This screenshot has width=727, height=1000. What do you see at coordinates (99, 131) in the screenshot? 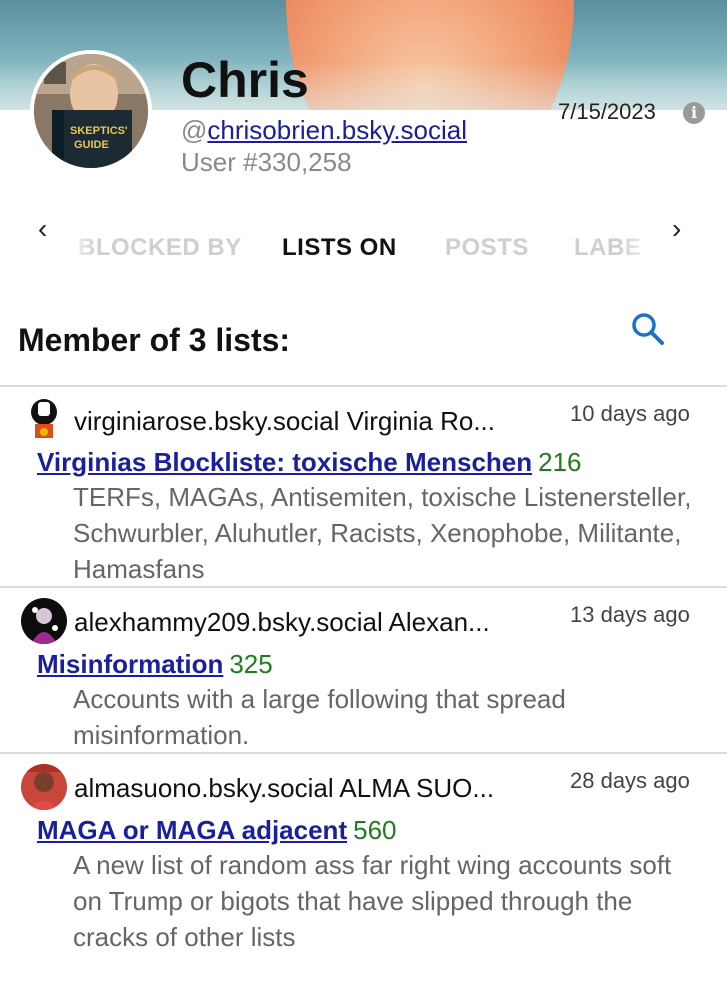
I see `svg-text: SKEPTICS'` at bounding box center [99, 131].